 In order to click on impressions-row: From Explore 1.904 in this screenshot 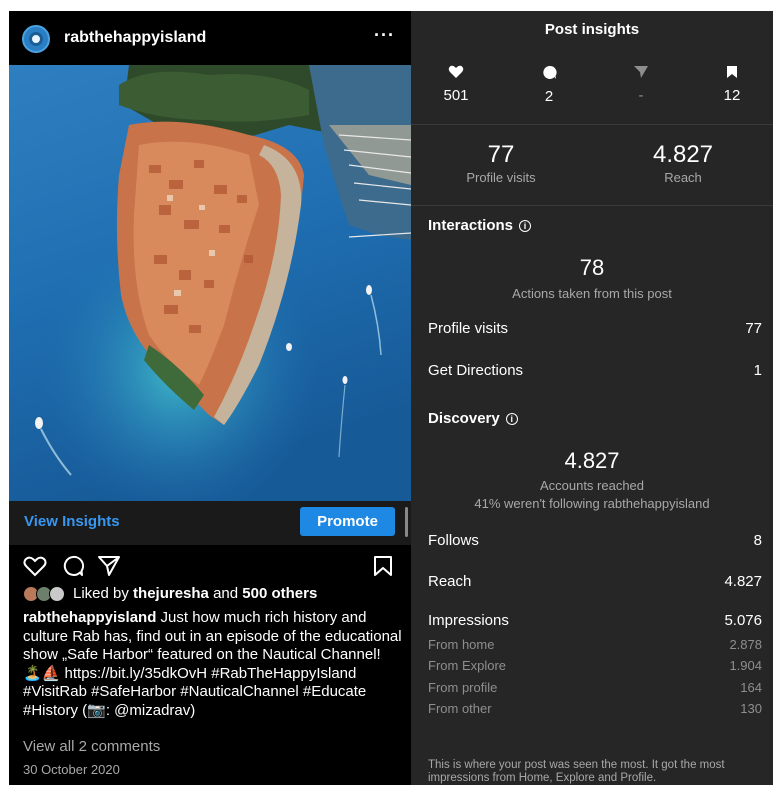, I will do `click(595, 665)`.